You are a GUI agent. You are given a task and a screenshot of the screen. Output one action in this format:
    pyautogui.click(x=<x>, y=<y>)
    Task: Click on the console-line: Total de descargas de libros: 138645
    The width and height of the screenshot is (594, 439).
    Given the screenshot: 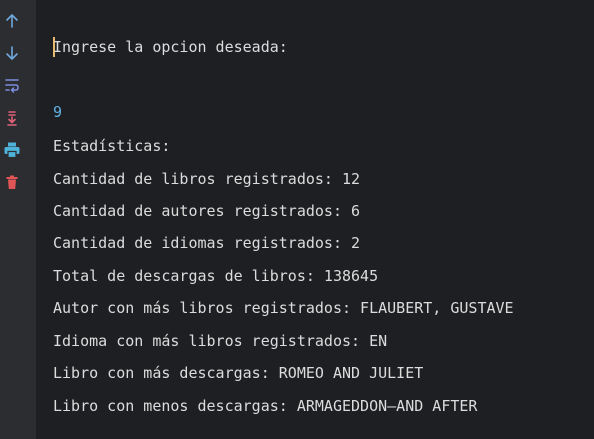 What is the action you would take?
    pyautogui.click(x=216, y=276)
    